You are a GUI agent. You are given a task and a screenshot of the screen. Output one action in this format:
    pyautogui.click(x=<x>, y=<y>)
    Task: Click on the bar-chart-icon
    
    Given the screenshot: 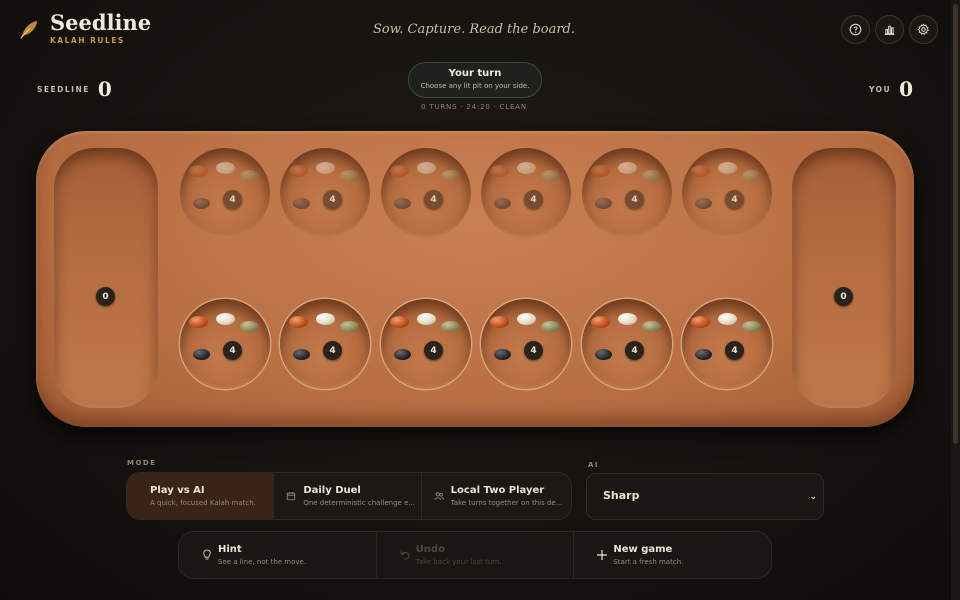 What is the action you would take?
    pyautogui.click(x=889, y=30)
    